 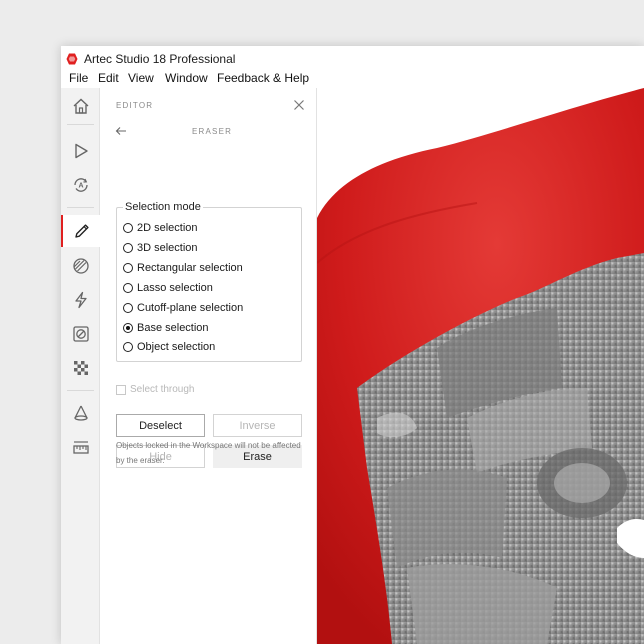 I want to click on menu-view: View, so click(x=141, y=78).